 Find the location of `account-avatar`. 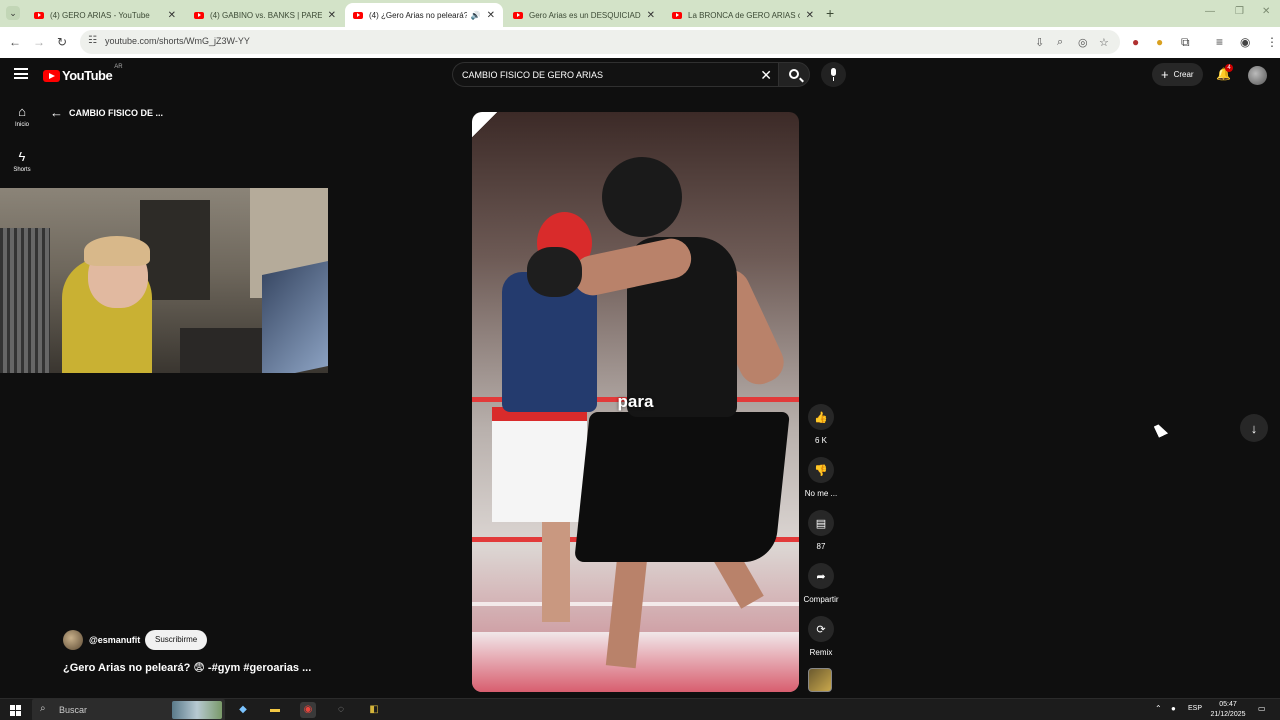

account-avatar is located at coordinates (1257, 75).